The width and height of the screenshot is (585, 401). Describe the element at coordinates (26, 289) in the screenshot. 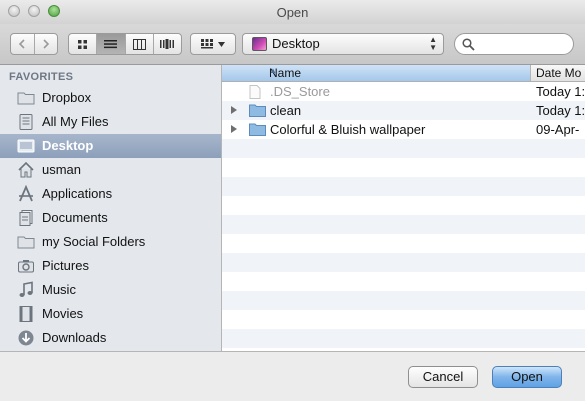

I see `music-note-icon` at that location.